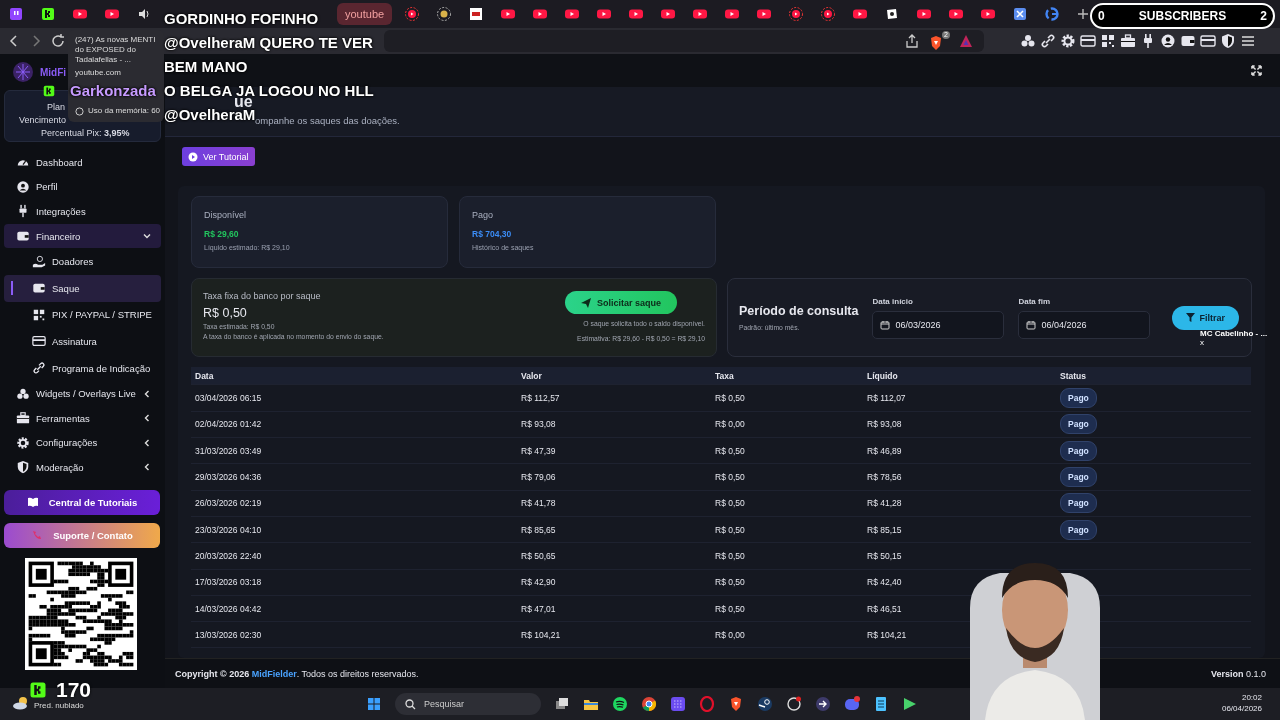 The width and height of the screenshot is (1280, 720). I want to click on period-title: Período de consulta, so click(799, 311).